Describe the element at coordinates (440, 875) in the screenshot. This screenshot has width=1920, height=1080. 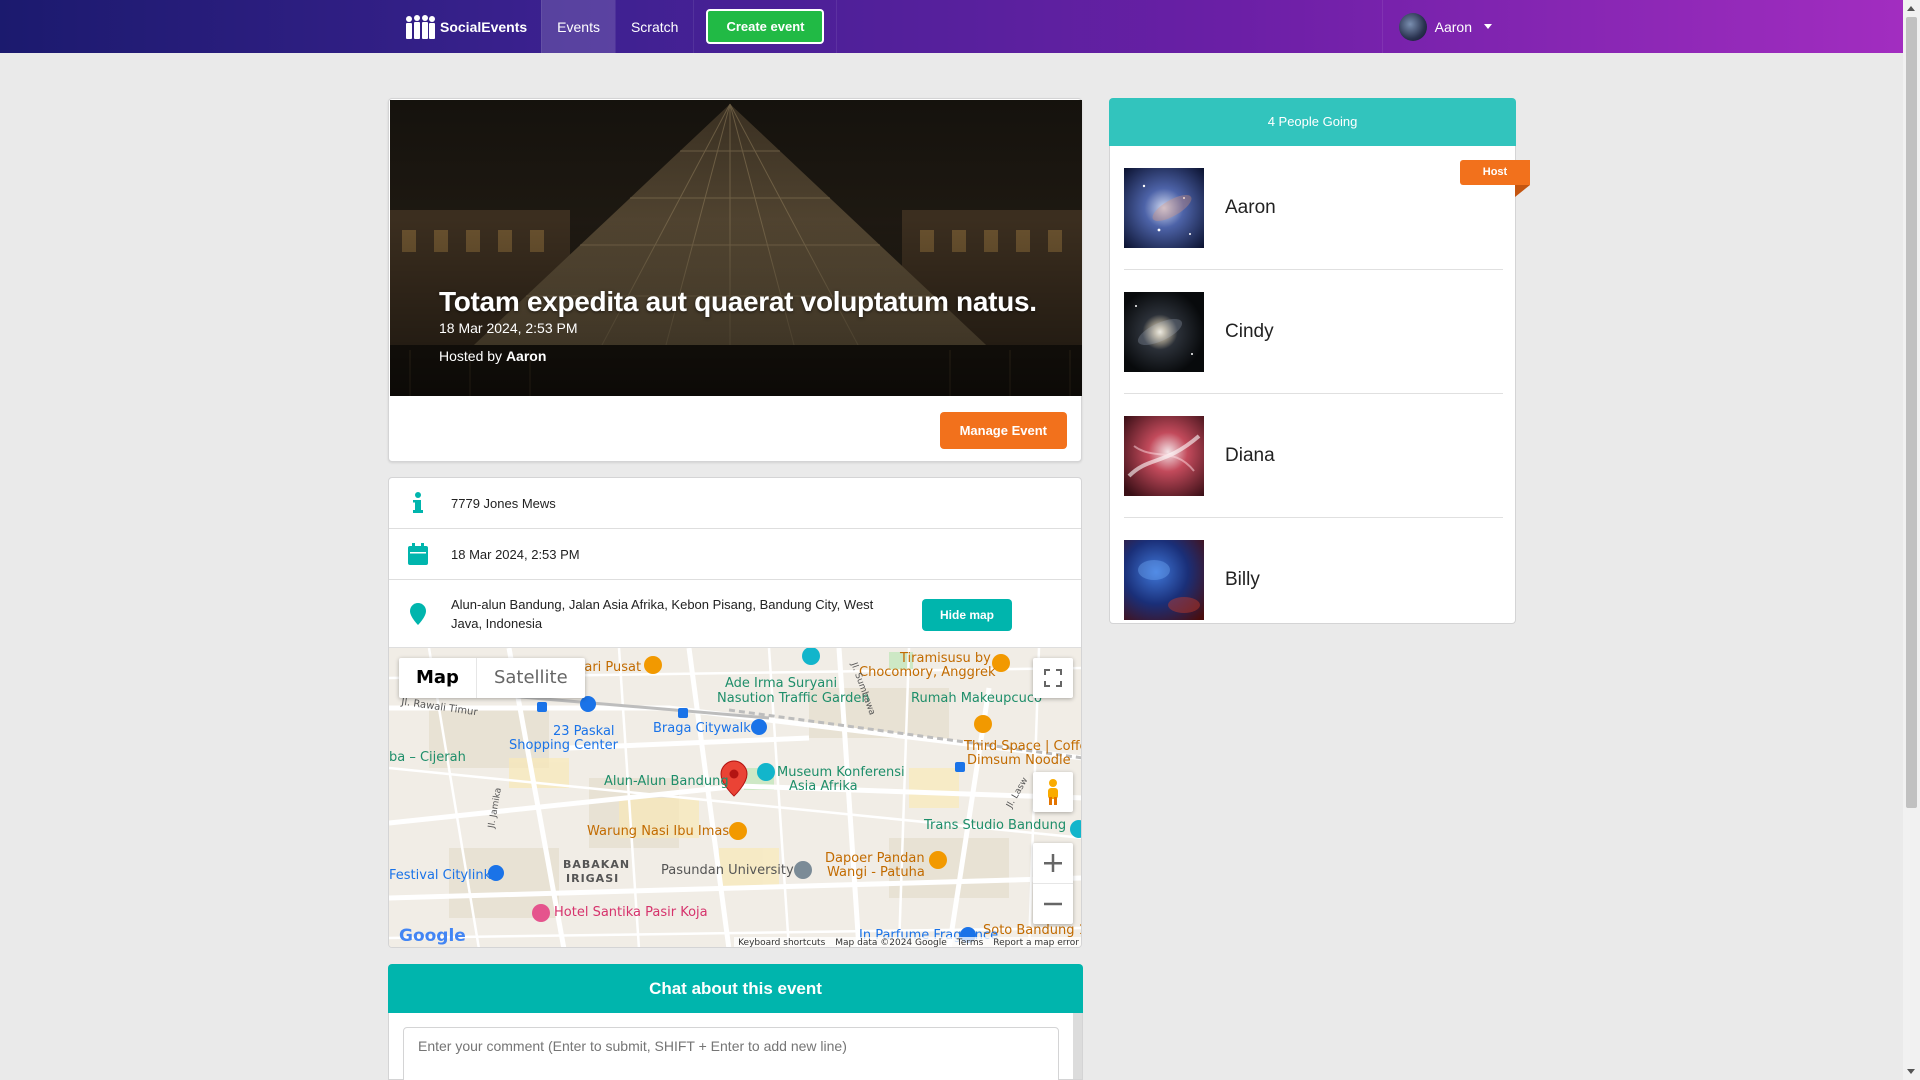
I see `map-label: Festival Citylink` at that location.